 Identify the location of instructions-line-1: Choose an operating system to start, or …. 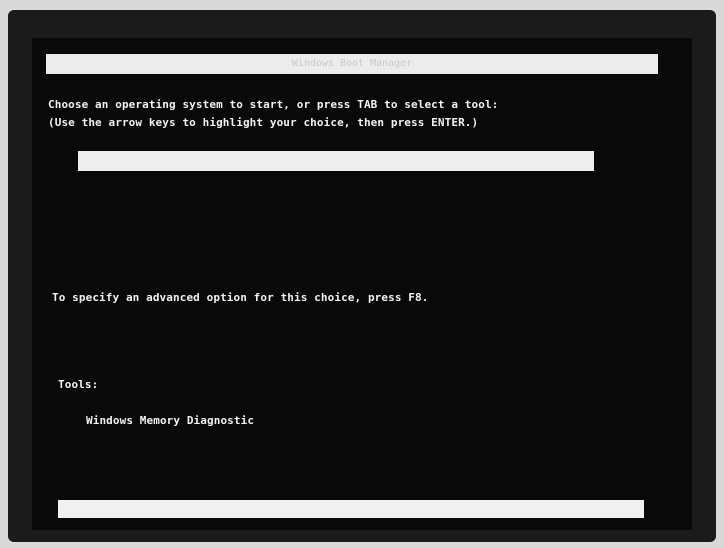
(273, 104).